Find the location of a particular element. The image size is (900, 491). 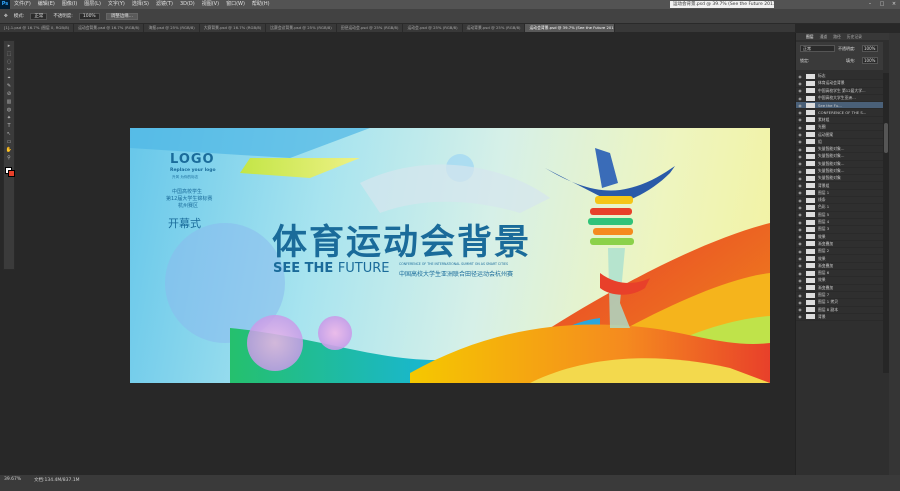

layer-row: ◉ 图层 8 副本 is located at coordinates (839, 310).